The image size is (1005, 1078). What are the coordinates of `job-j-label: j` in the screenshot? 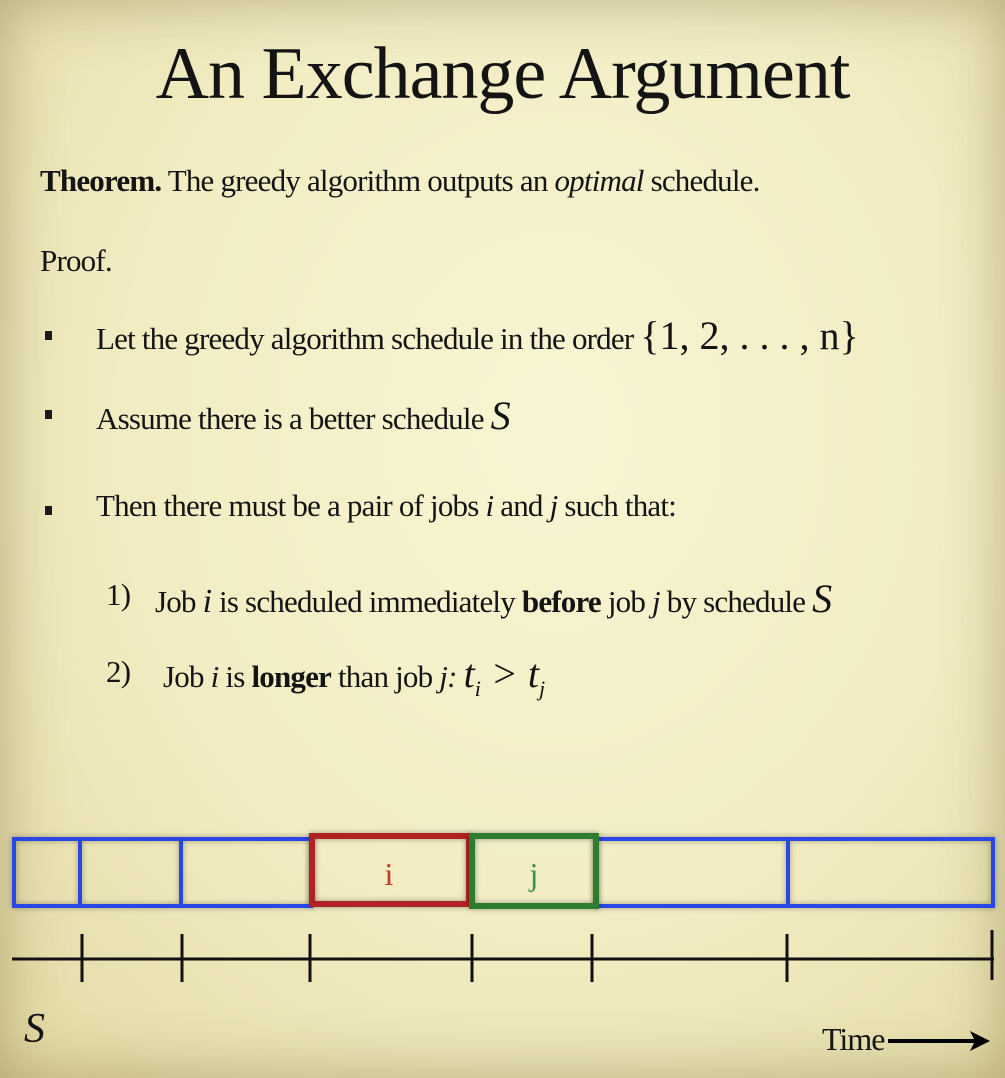 It's located at (534, 874).